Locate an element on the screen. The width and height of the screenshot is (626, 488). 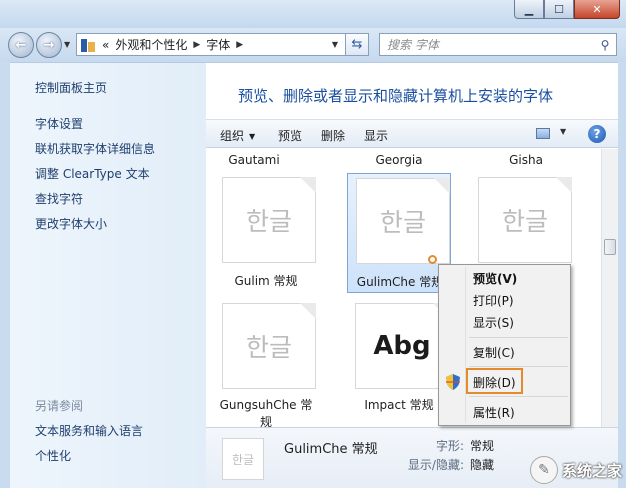
close-button: ✕ is located at coordinates (597, 9).